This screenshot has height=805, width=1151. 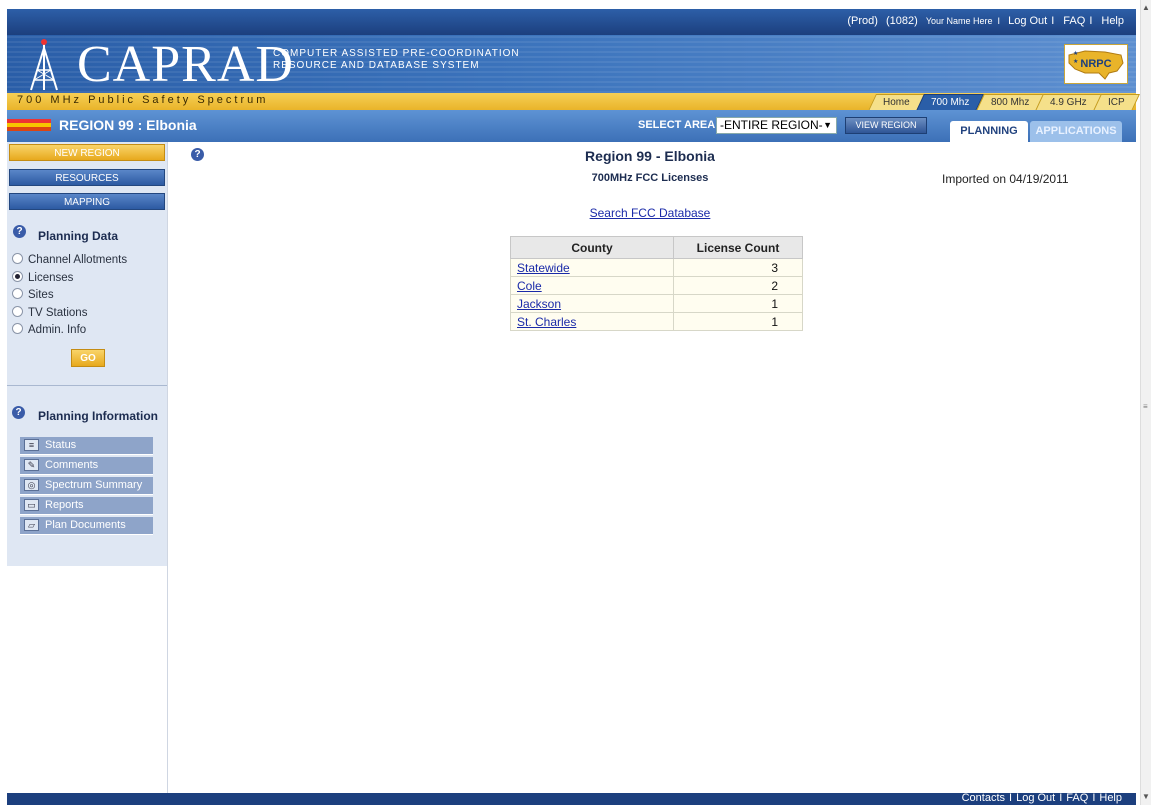 I want to click on new-region-button: NEW REGION, so click(x=87, y=152).